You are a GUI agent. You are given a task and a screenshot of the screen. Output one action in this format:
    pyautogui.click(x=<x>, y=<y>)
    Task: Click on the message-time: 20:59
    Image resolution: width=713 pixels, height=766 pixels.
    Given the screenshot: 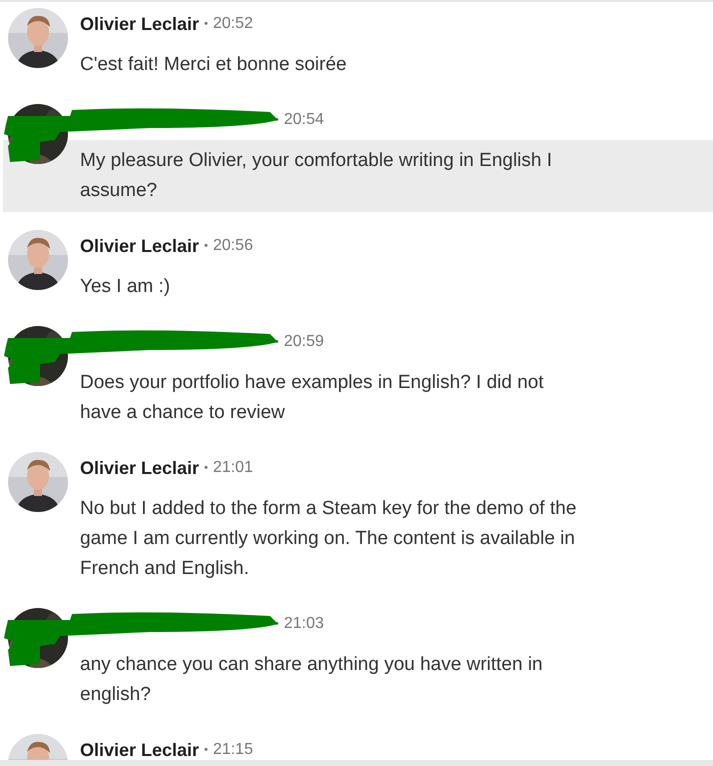 What is the action you would take?
    pyautogui.click(x=304, y=342)
    